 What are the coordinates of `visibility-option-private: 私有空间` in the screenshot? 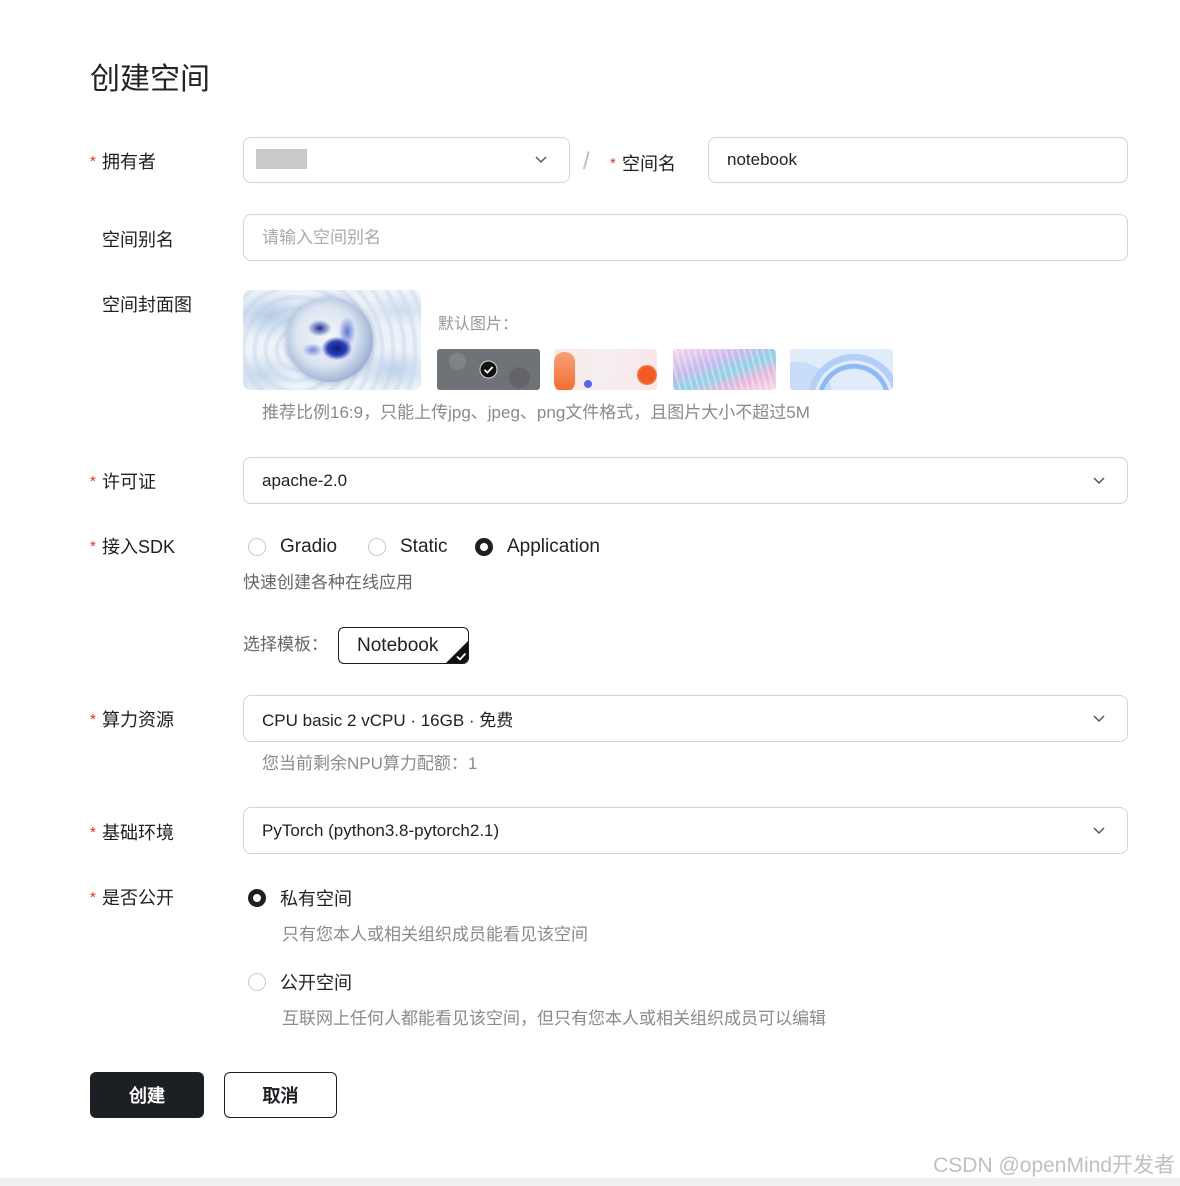 It's located at (300, 898).